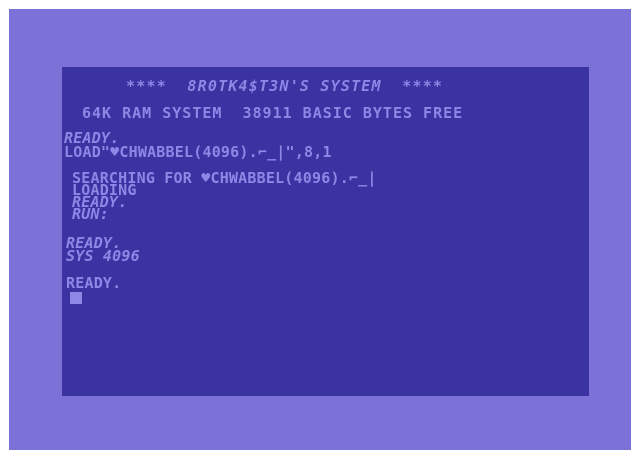 The height and width of the screenshot is (450, 631). I want to click on ready-prompt-4: READY., so click(94, 283).